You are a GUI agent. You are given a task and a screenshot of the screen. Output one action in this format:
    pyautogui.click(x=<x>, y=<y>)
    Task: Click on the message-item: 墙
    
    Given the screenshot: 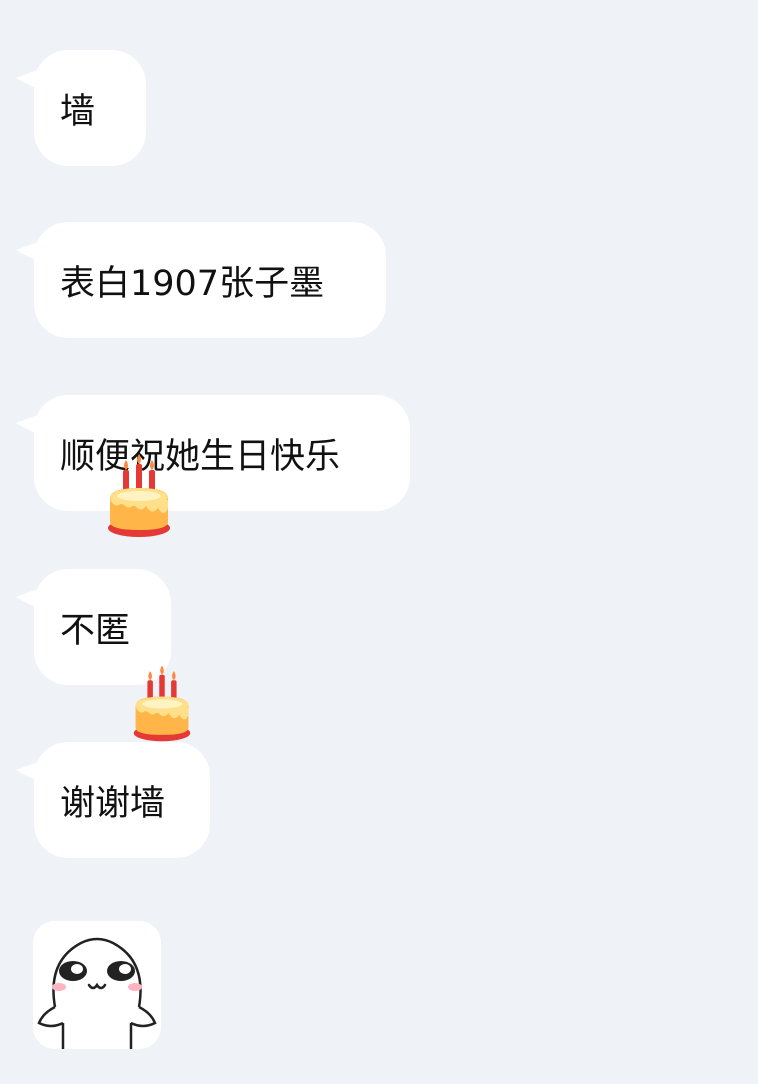 What is the action you would take?
    pyautogui.click(x=81, y=108)
    